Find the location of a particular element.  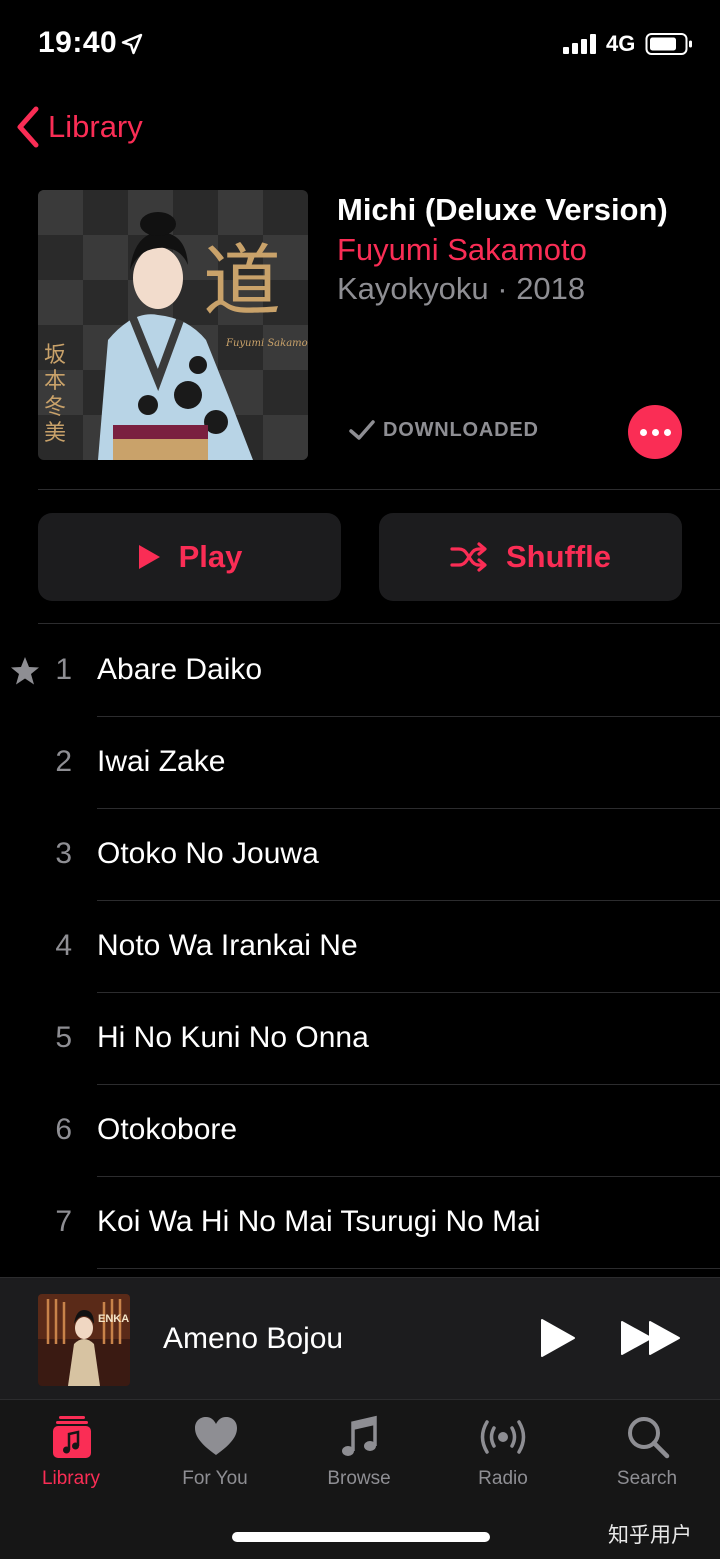

track-title: Iwai Zake is located at coordinates (161, 761).